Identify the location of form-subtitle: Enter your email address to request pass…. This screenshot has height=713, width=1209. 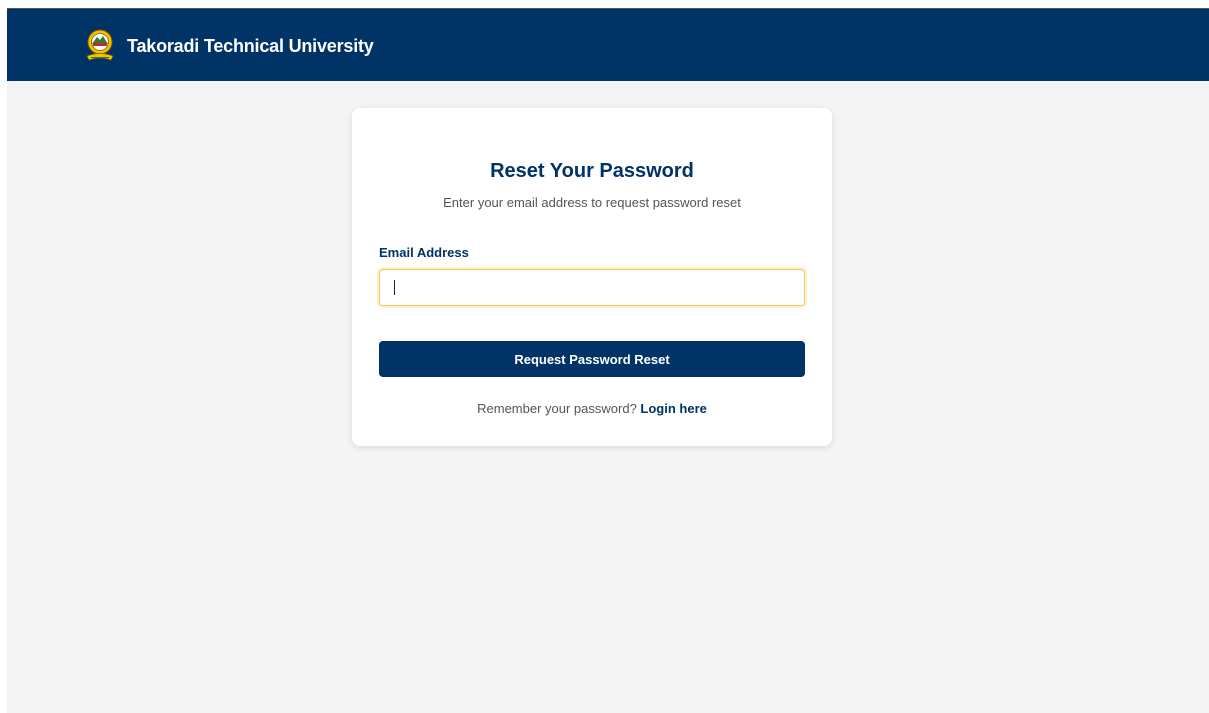
(592, 202).